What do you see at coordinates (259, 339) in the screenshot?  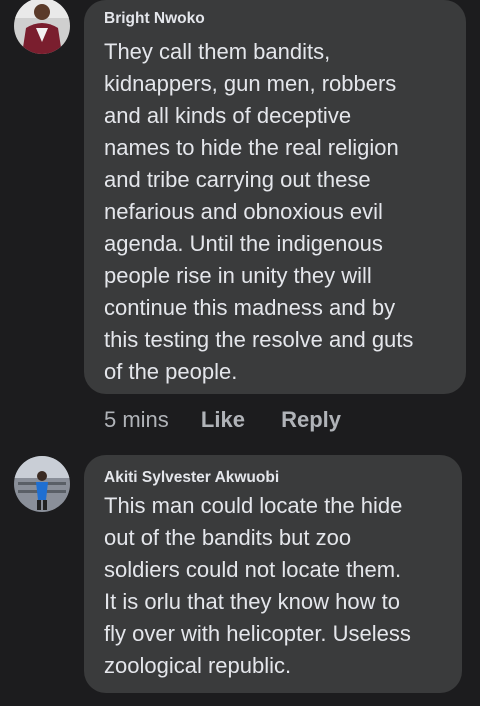 I see `comment-line: this testing the resolve and guts` at bounding box center [259, 339].